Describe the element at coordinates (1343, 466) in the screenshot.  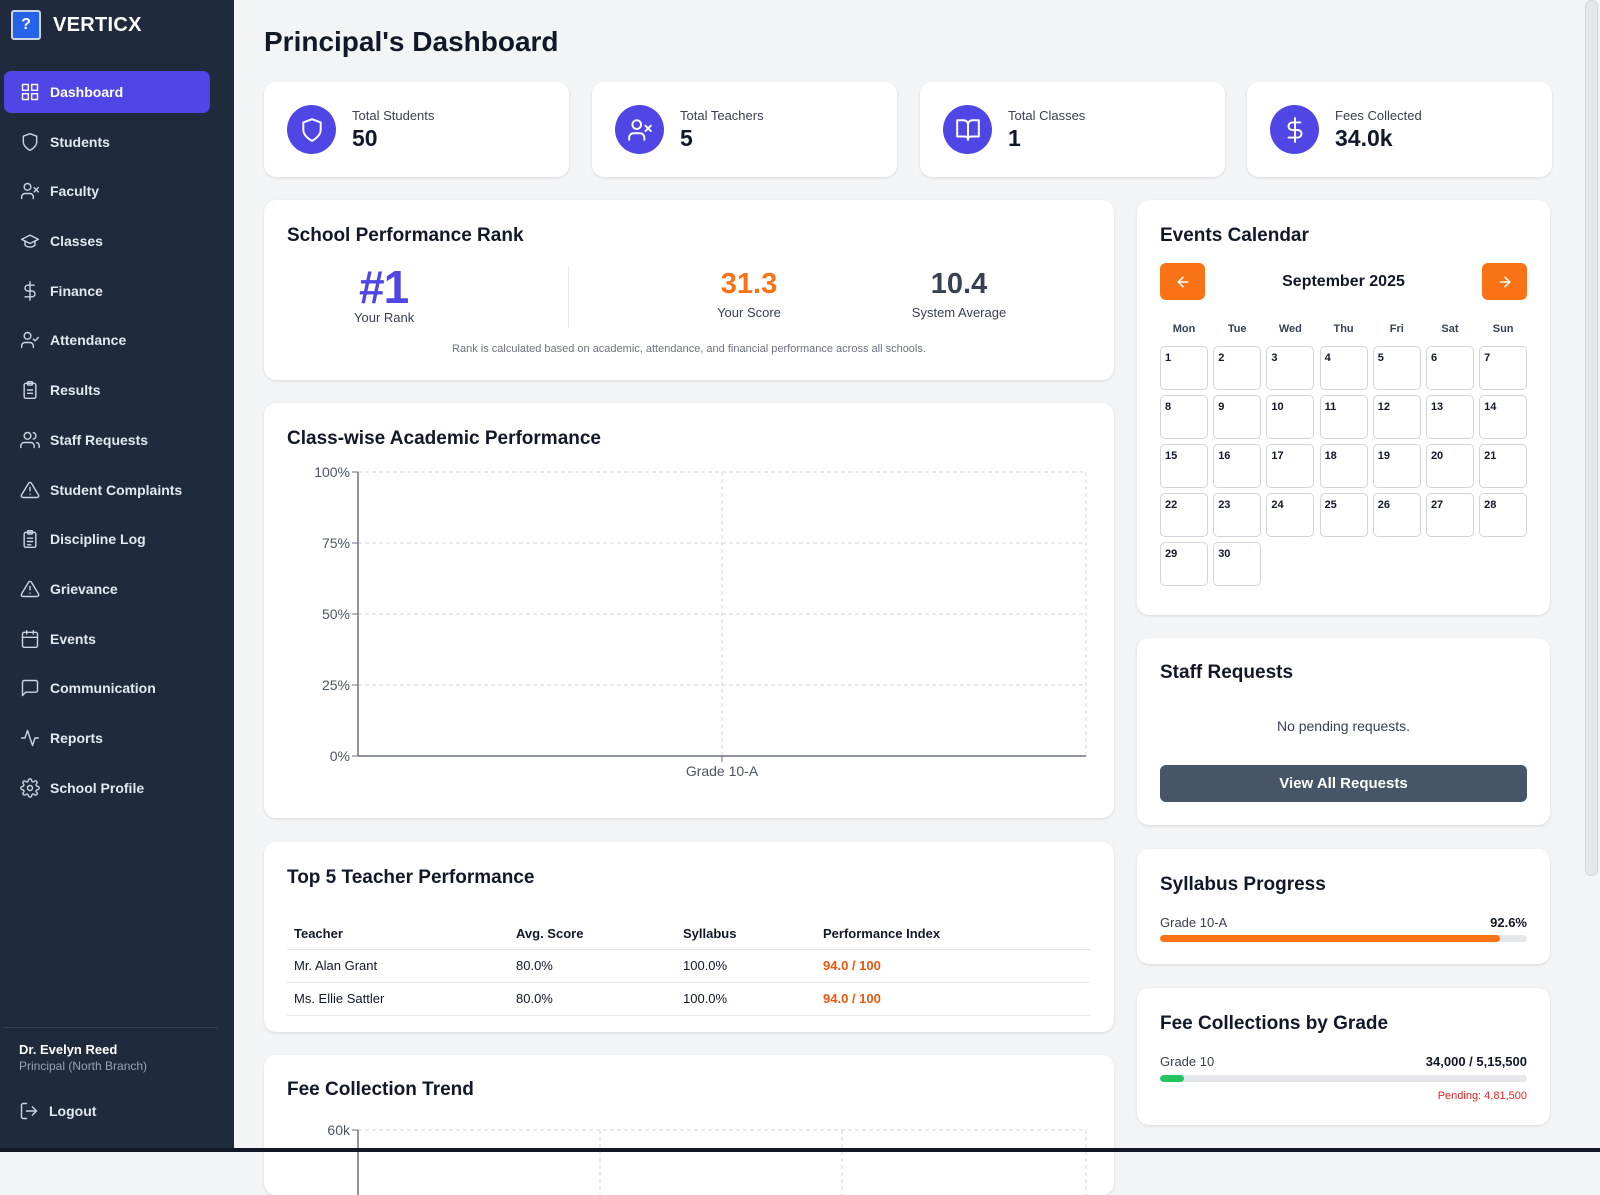
I see `calendar-day: 18` at that location.